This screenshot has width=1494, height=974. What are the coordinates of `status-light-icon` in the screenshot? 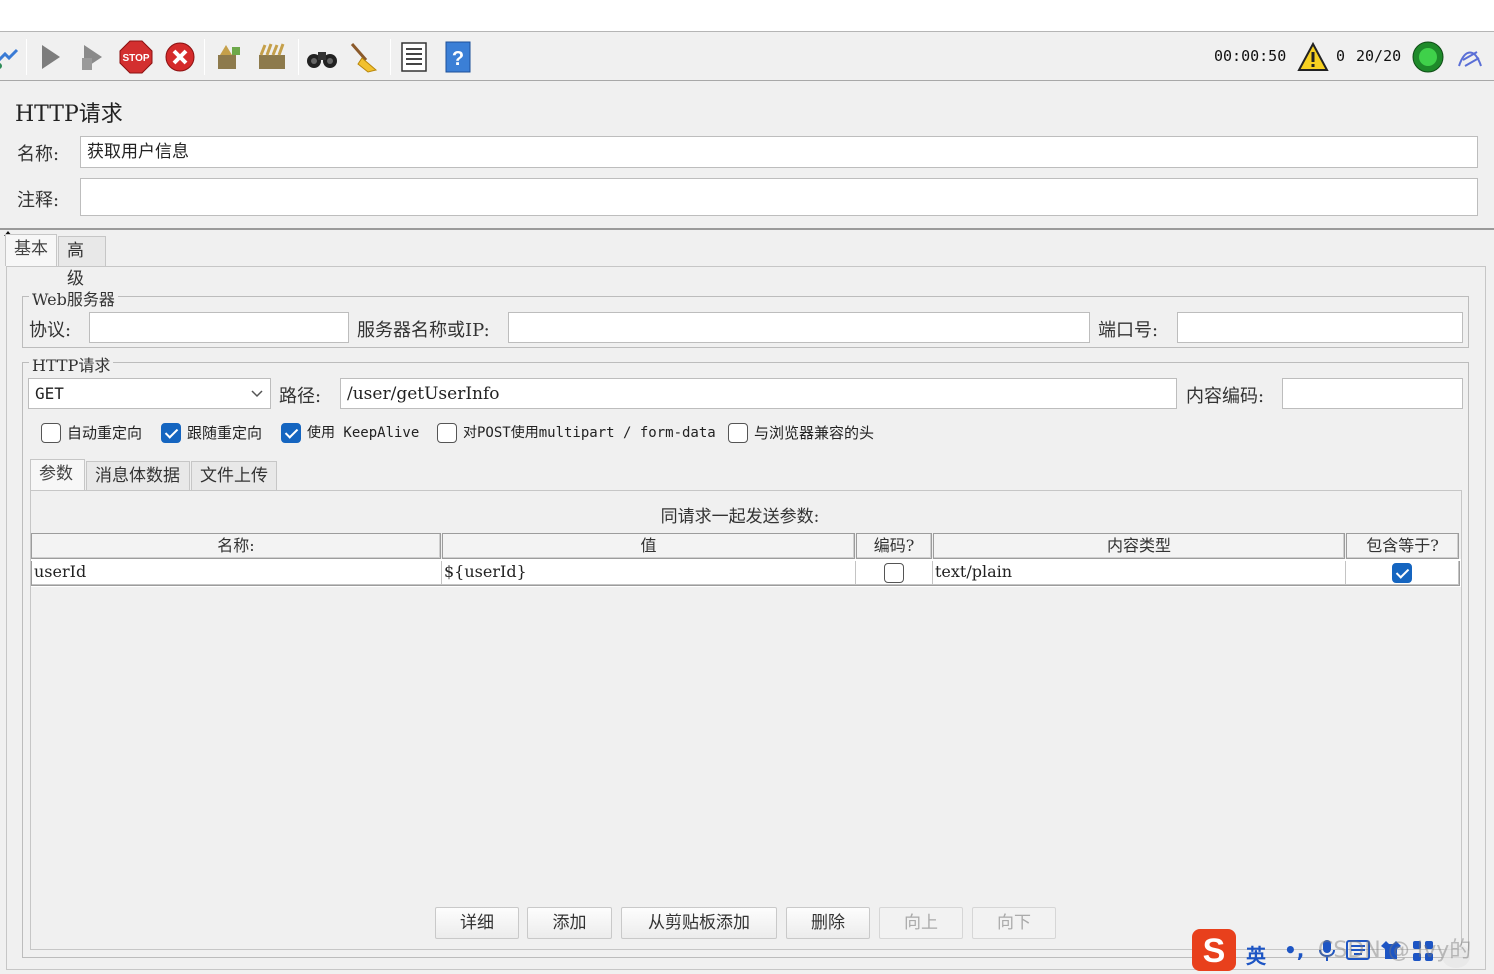 It's located at (1428, 57).